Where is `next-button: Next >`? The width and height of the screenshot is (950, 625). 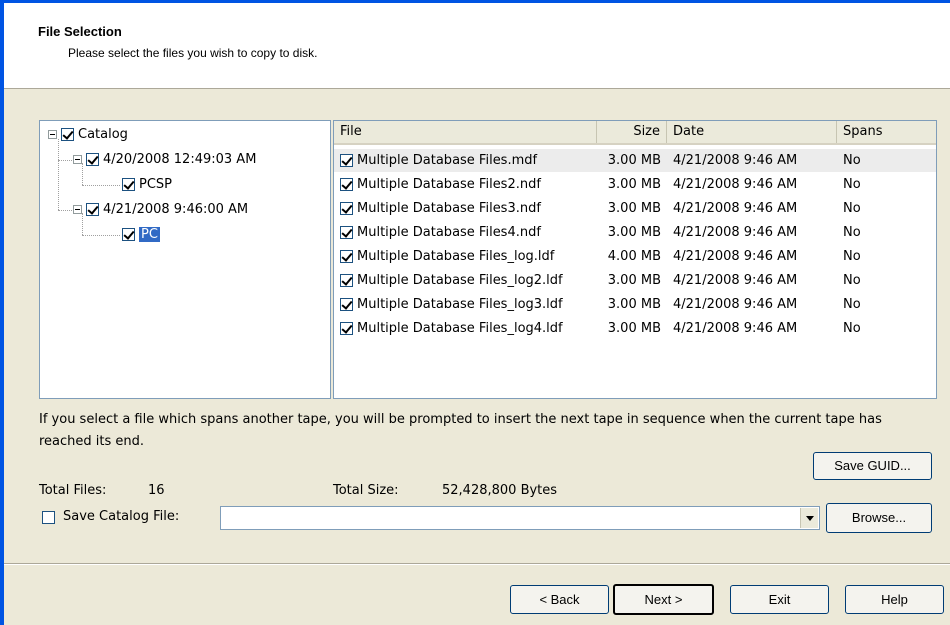
next-button: Next > is located at coordinates (663, 599).